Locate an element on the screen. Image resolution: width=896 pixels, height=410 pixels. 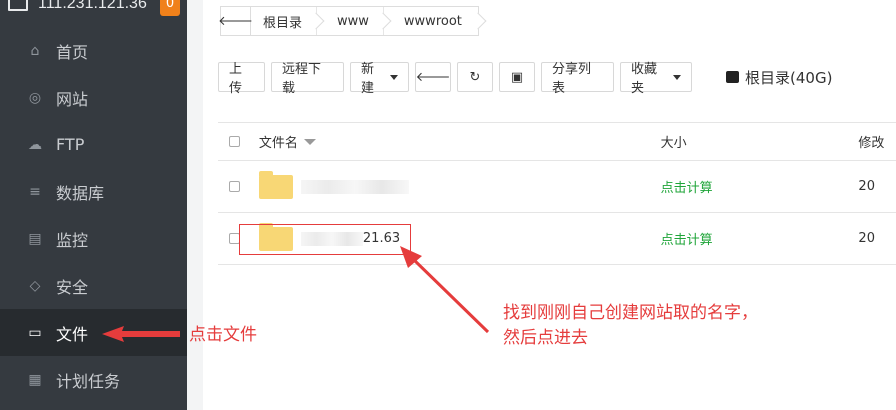
favorites-dropdown-button: 收藏夹 is located at coordinates (656, 79).